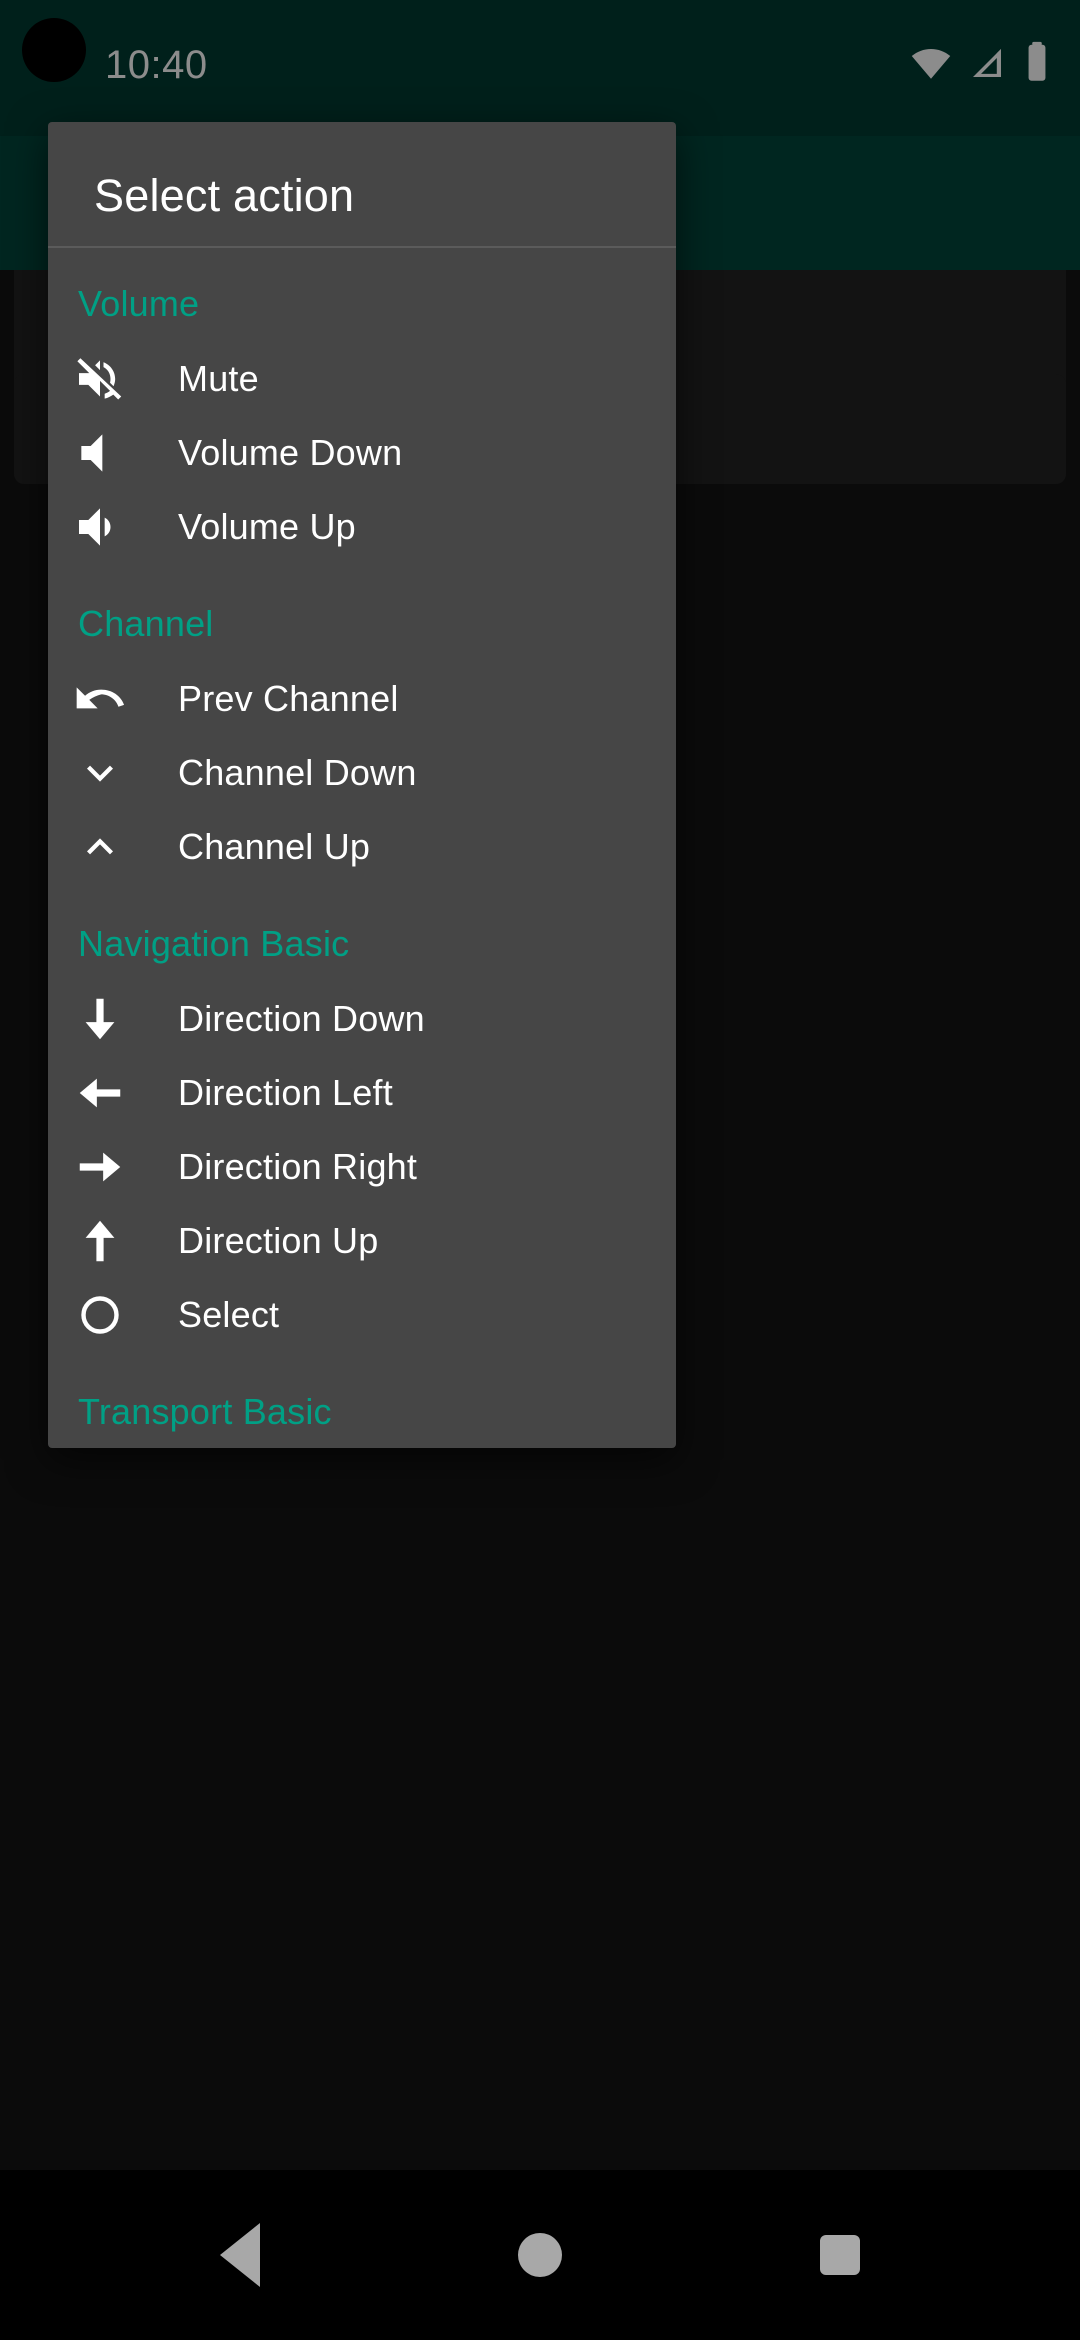 The height and width of the screenshot is (2340, 1080). What do you see at coordinates (100, 1315) in the screenshot?
I see `circle-outline-icon` at bounding box center [100, 1315].